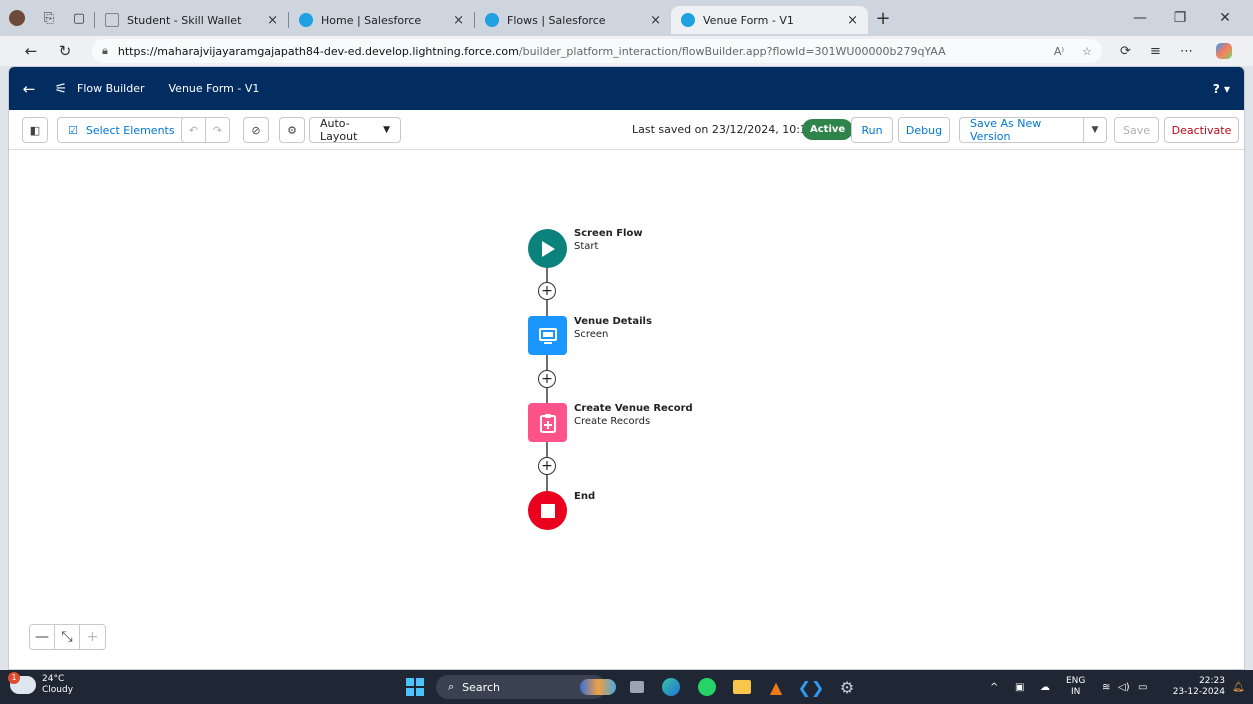 This screenshot has width=1253, height=704. Describe the element at coordinates (1155, 51) in the screenshot. I see `favorites-icon: ≡` at that location.